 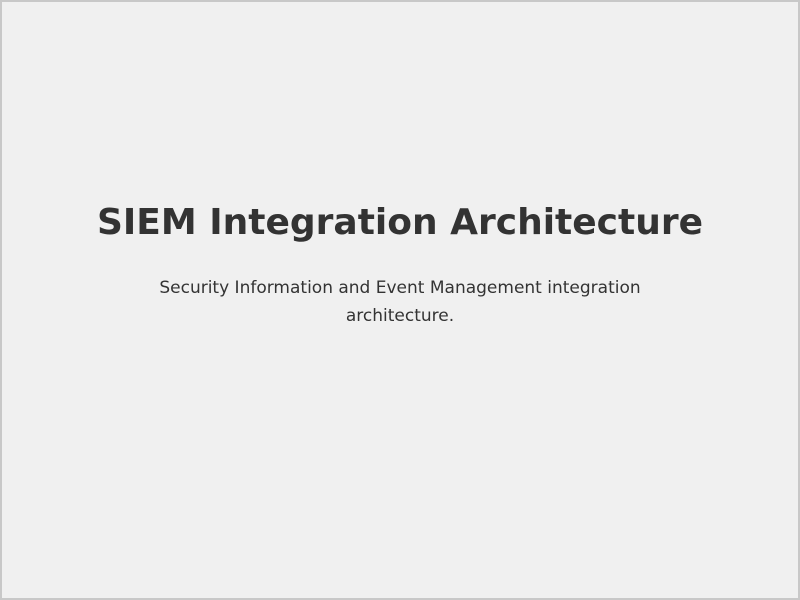 I want to click on page-title: SIEM Integration Architecture, so click(x=400, y=222).